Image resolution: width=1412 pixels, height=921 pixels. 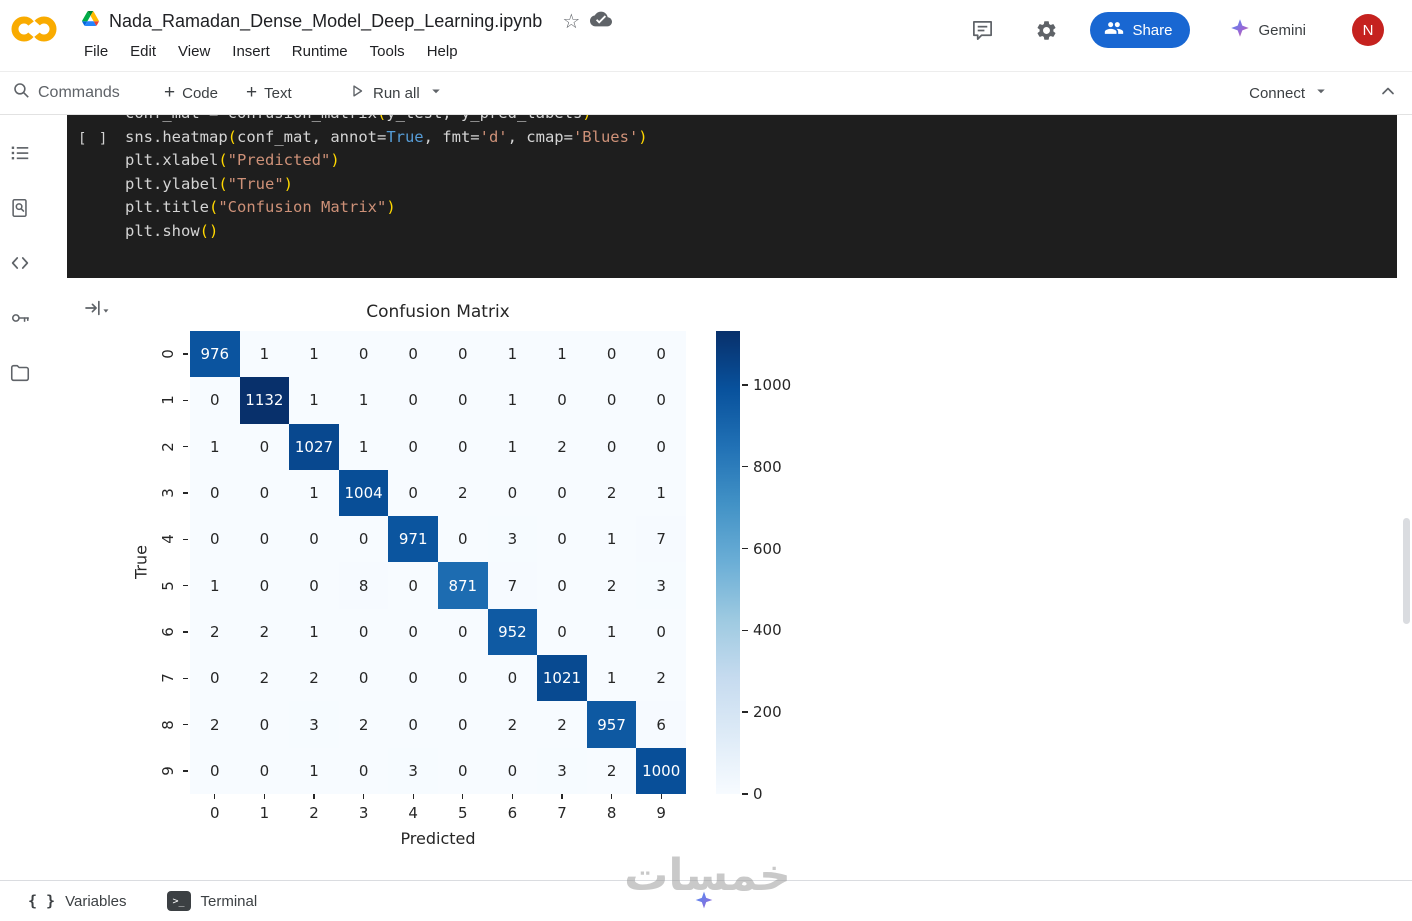 What do you see at coordinates (661, 770) in the screenshot?
I see `heatmap-cell: 1000` at bounding box center [661, 770].